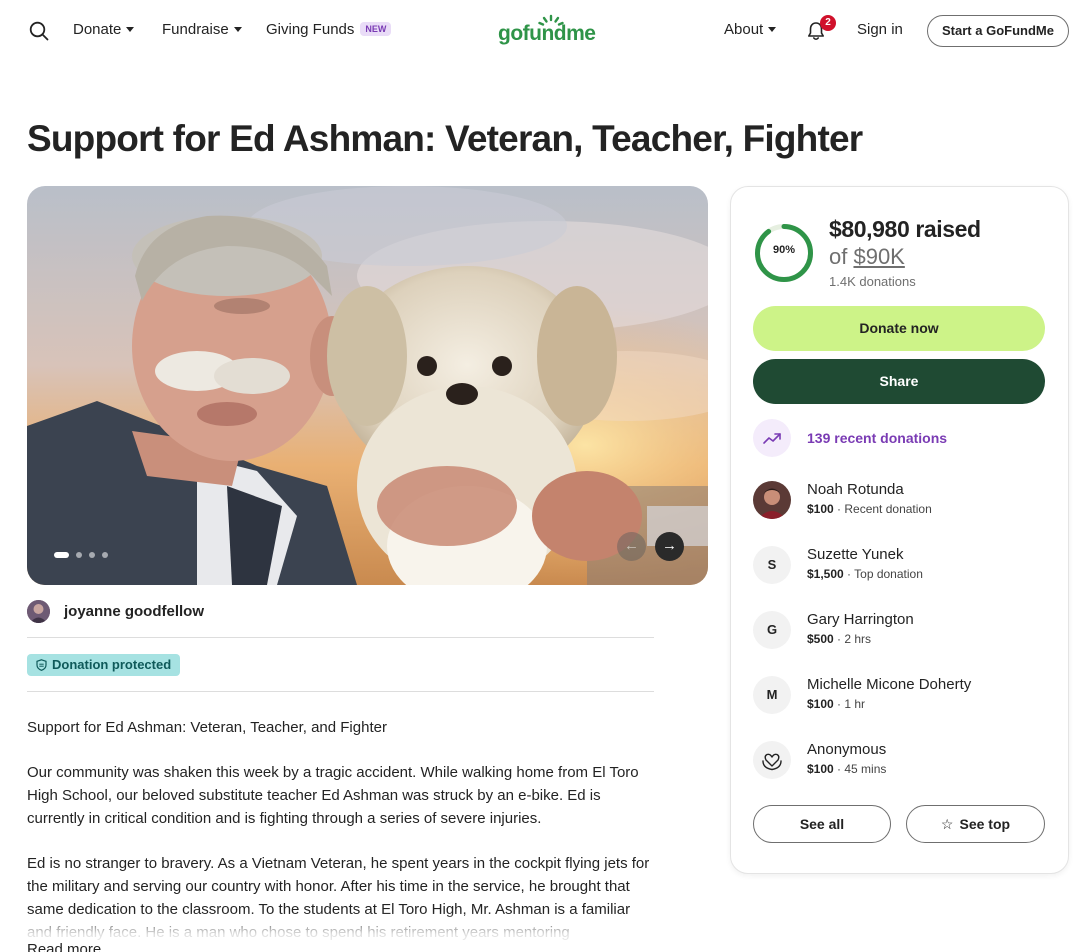 The height and width of the screenshot is (952, 1080). I want to click on arrow-right-icon: →, so click(669, 545).